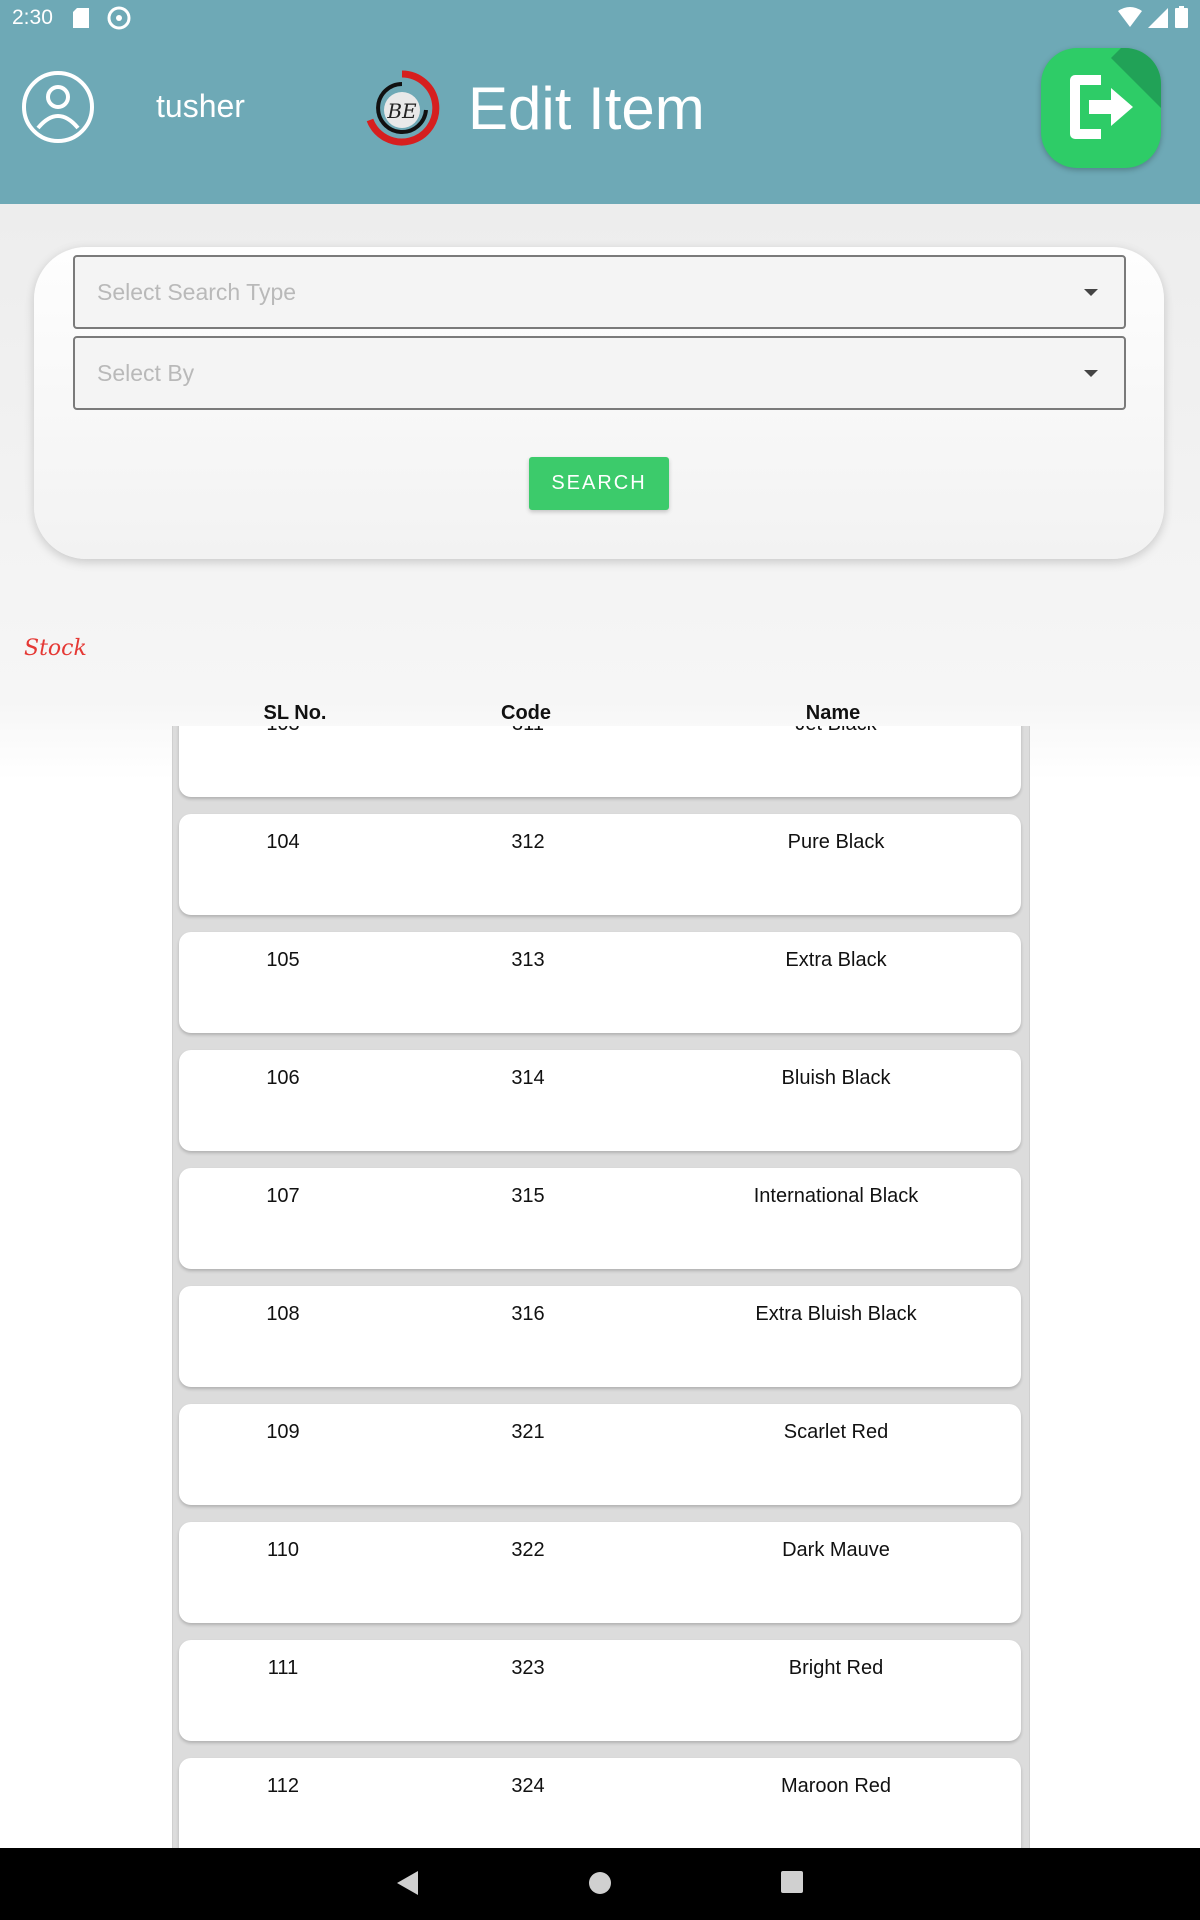 The height and width of the screenshot is (1920, 1200). I want to click on table-row: 105 313 Extra Black, so click(600, 982).